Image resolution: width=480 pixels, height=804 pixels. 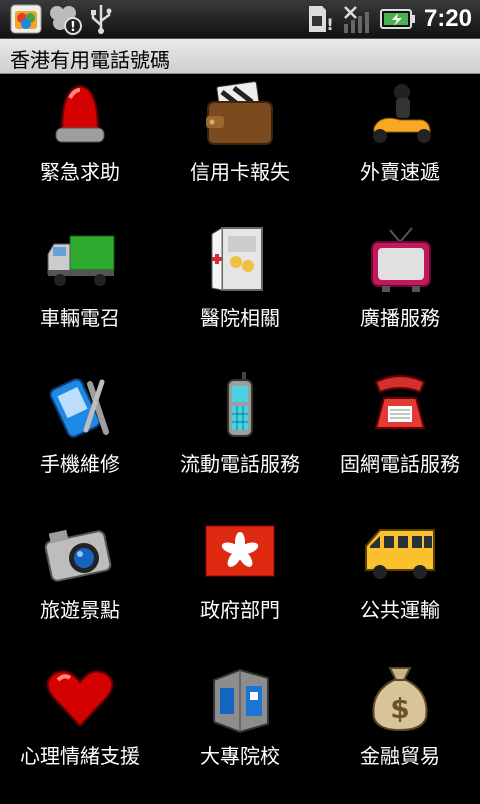 I want to click on mobile-phone-icon, so click(x=240, y=404).